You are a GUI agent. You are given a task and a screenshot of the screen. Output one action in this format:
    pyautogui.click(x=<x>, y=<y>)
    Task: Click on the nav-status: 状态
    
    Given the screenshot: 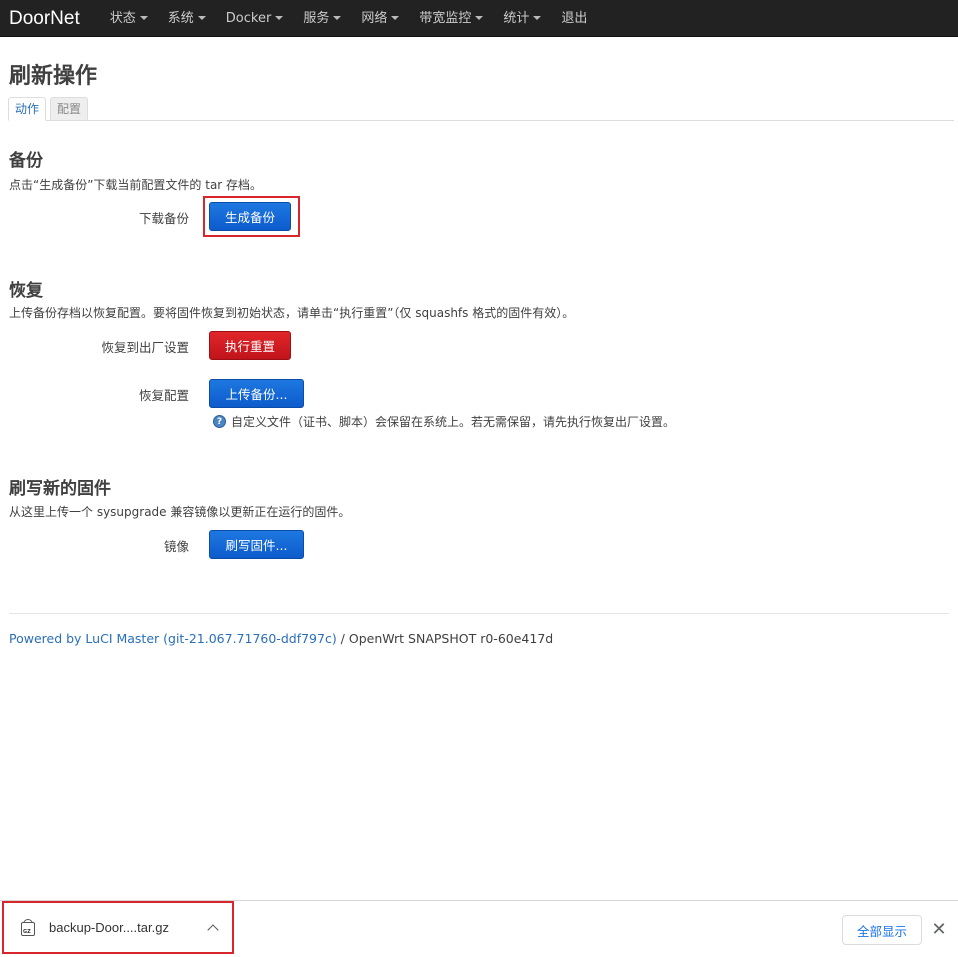 What is the action you would take?
    pyautogui.click(x=129, y=18)
    